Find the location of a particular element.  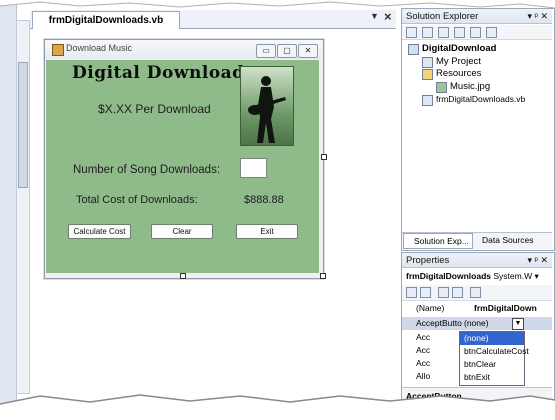

property-value: (none) is located at coordinates (476, 323).